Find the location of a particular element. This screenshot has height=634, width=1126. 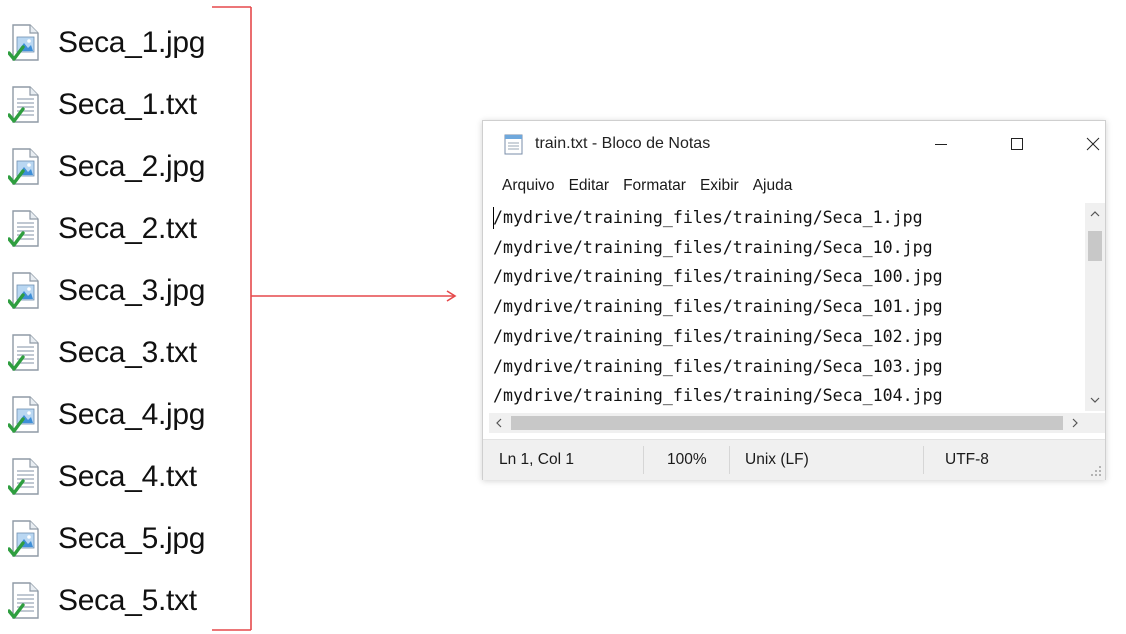

chevron-down-icon is located at coordinates (1095, 400).